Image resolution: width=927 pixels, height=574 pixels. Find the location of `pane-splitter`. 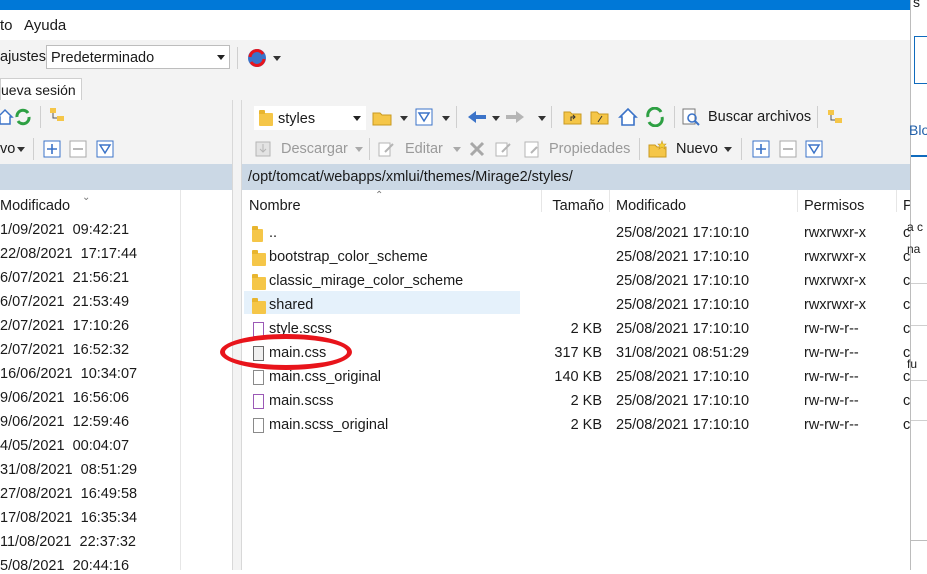

pane-splitter is located at coordinates (237, 335).